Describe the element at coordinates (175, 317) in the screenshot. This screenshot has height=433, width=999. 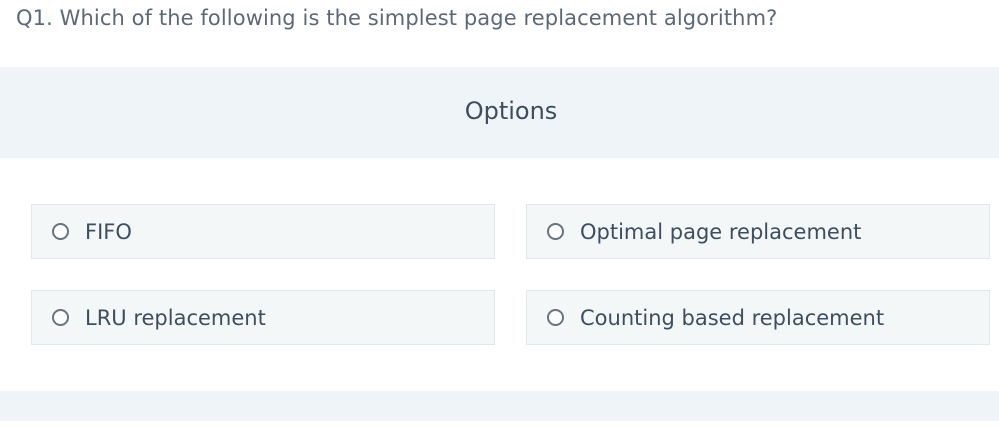
I see `option-label: LRU replacement` at that location.